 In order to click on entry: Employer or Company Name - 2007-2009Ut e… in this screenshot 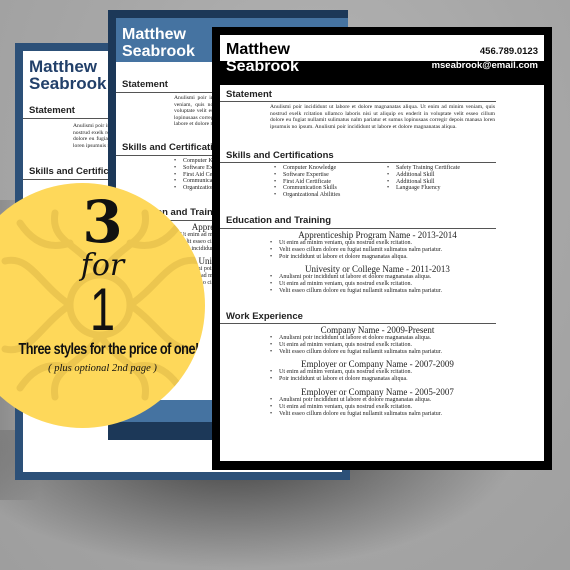, I will do `click(377, 371)`.